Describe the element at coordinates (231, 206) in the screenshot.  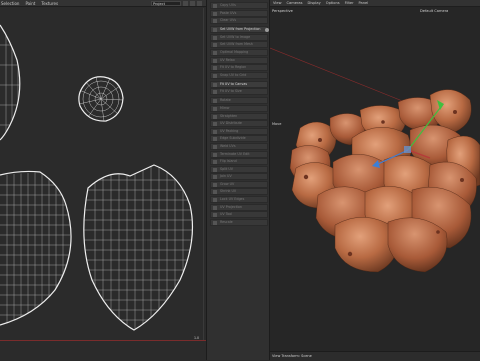
I see `command-label: UV Projection` at that location.